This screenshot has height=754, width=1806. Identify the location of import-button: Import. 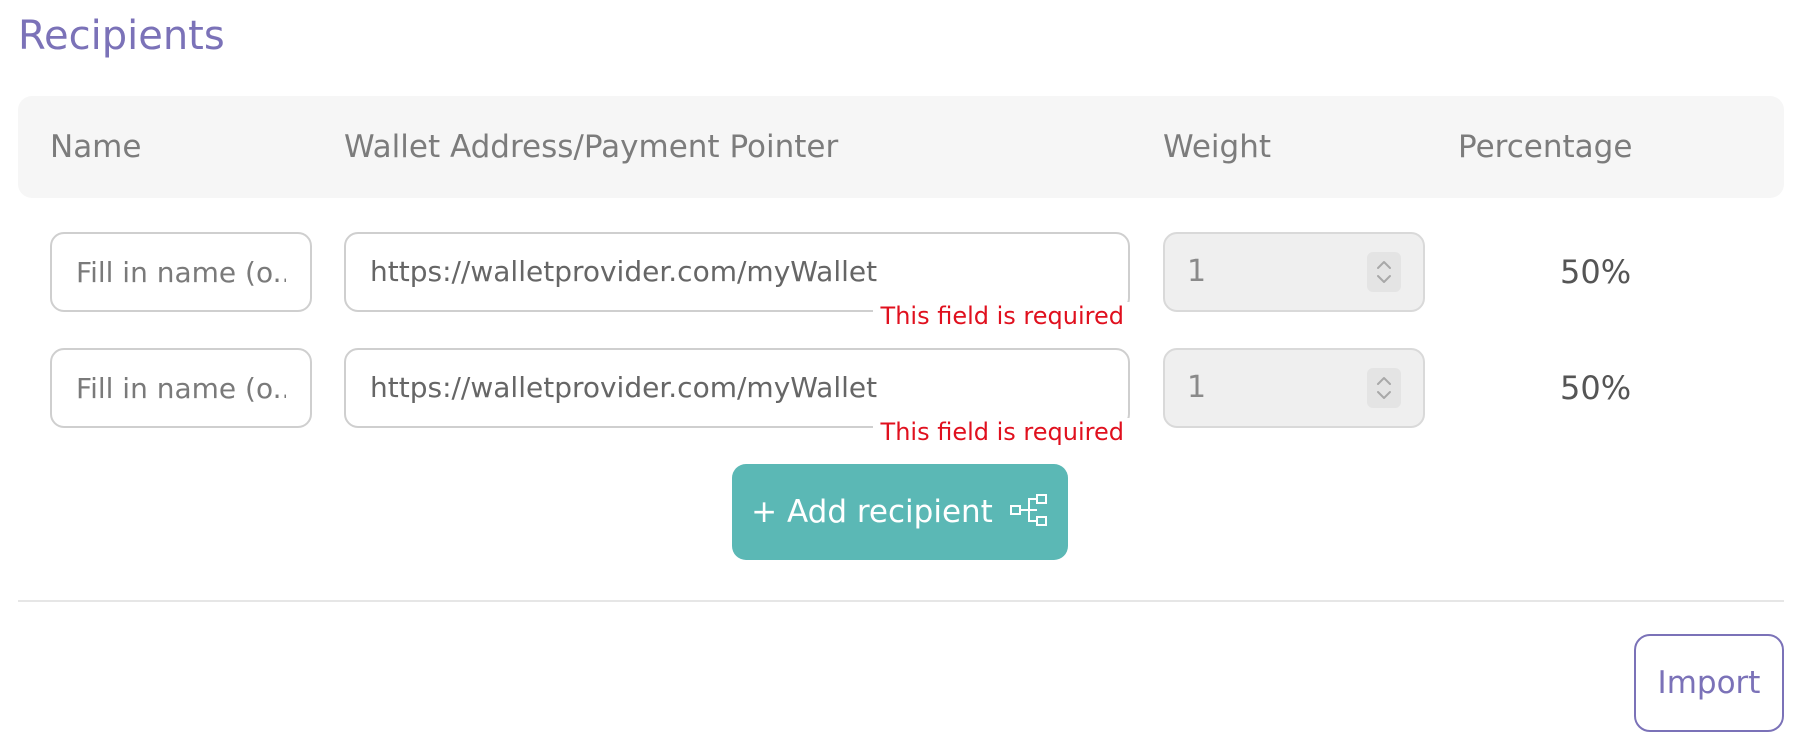
(1709, 683).